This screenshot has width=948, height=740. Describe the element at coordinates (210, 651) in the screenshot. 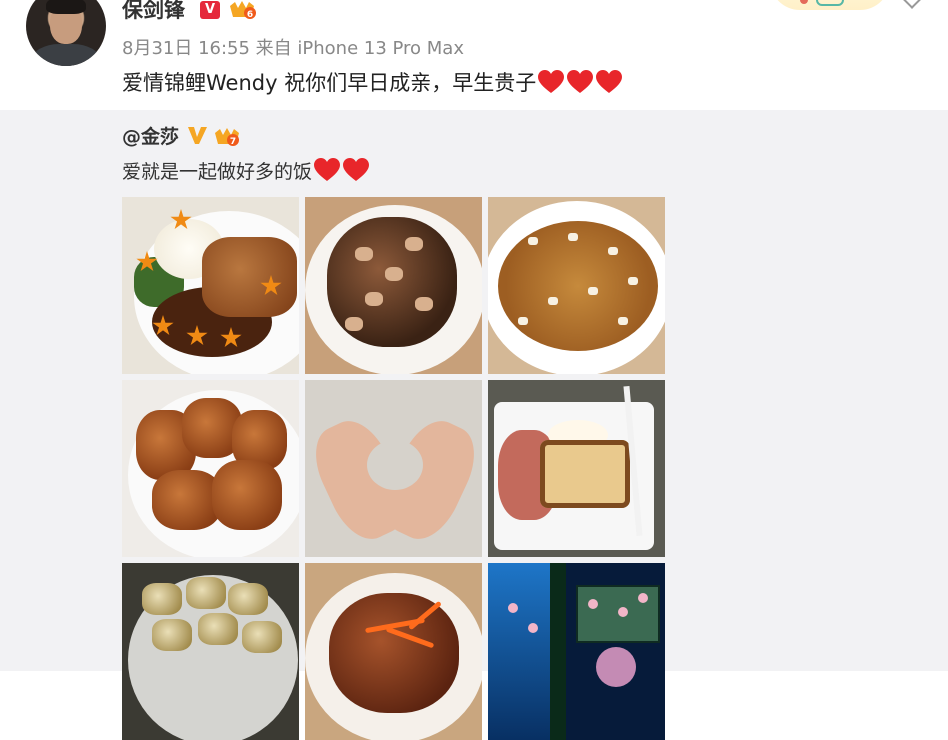

I see `fried-nuggets-photo` at that location.